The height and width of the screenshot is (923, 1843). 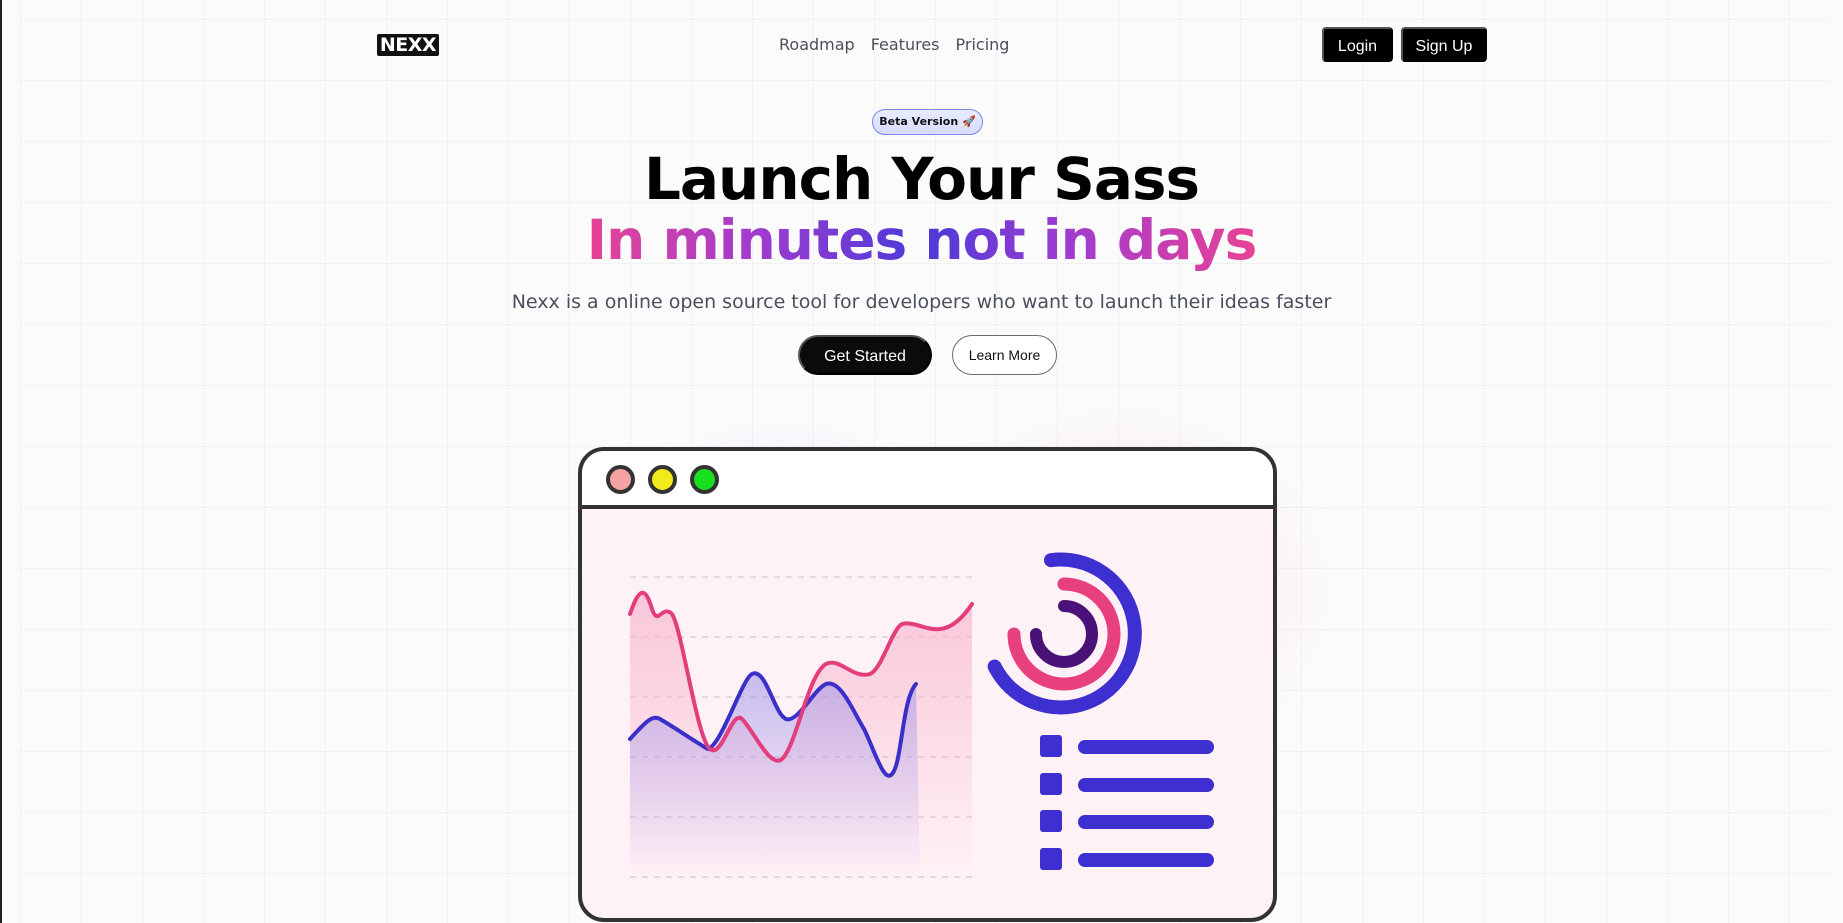 What do you see at coordinates (983, 45) in the screenshot?
I see `nav-link-pricing: Pricing` at bounding box center [983, 45].